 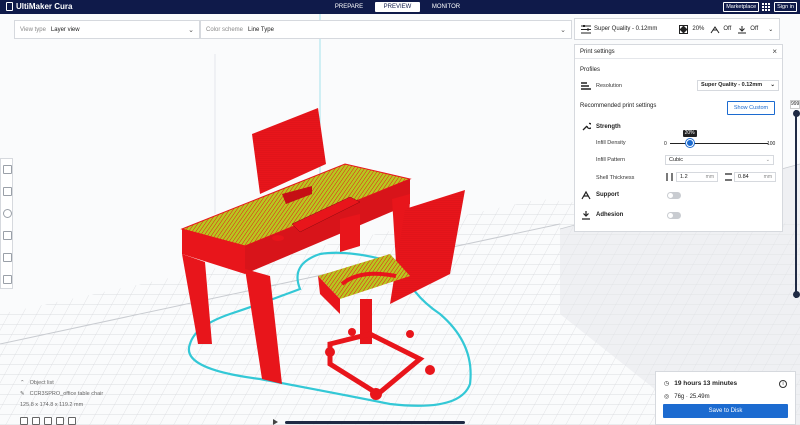 I want to click on object-dimensions: 125.8 x 174.8 x 119.2 mm, so click(x=52, y=405).